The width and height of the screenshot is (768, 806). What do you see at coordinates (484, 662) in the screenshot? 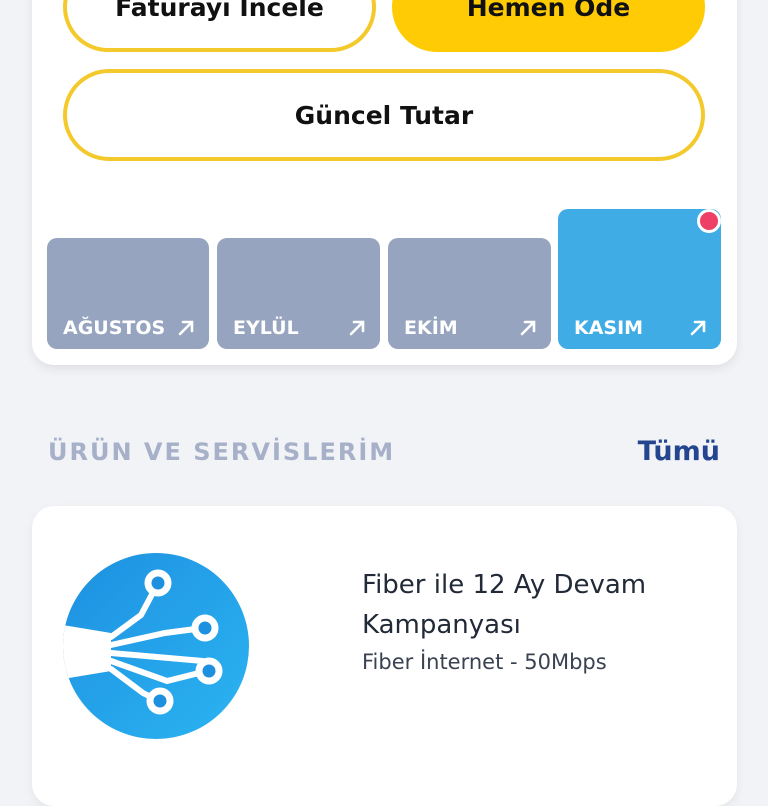
I see `product-subtitle: Fiber İnternet - 50Mbps` at bounding box center [484, 662].